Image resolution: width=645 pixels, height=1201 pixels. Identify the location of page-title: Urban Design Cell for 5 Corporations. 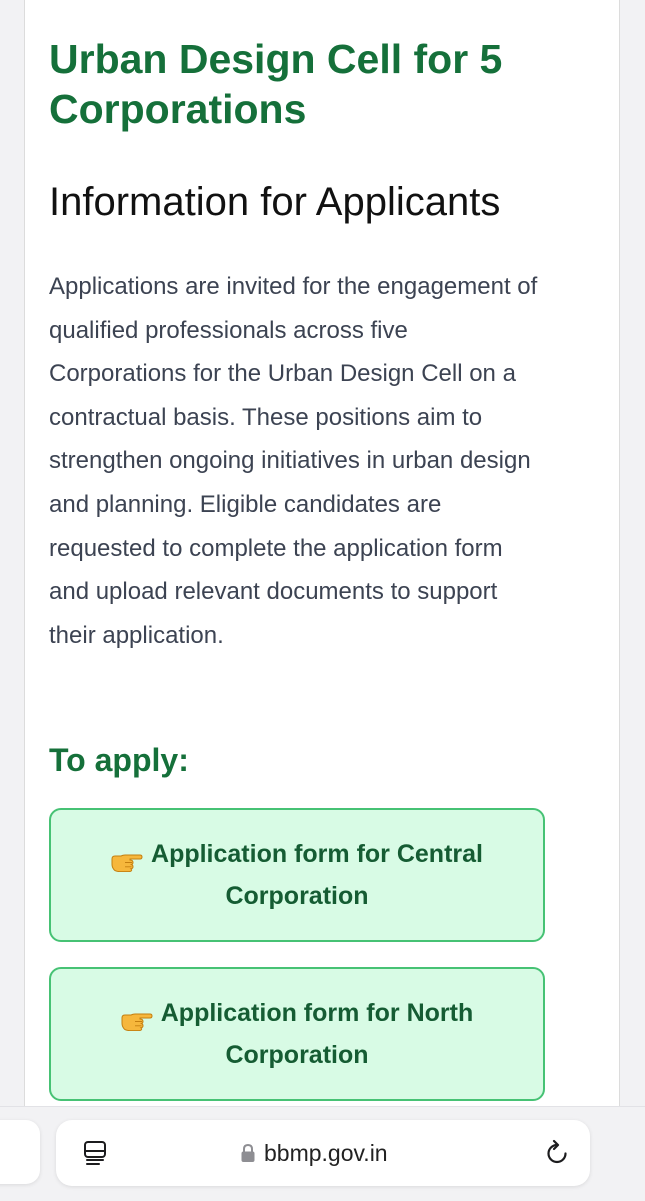
(276, 84).